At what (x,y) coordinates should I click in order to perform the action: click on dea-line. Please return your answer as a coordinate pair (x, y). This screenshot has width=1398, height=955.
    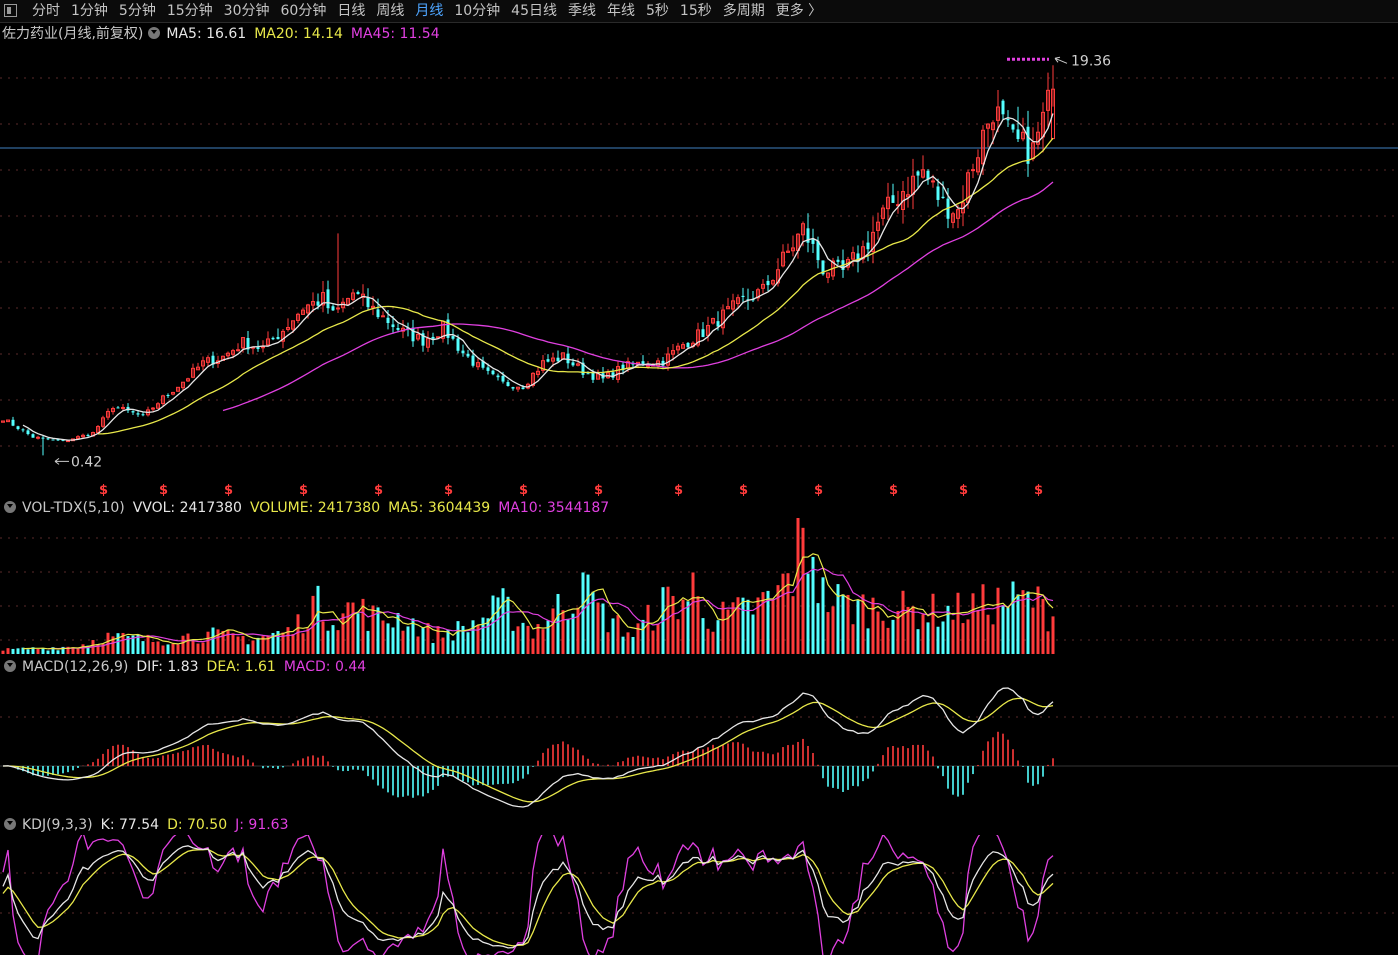
    Looking at the image, I should click on (528, 750).